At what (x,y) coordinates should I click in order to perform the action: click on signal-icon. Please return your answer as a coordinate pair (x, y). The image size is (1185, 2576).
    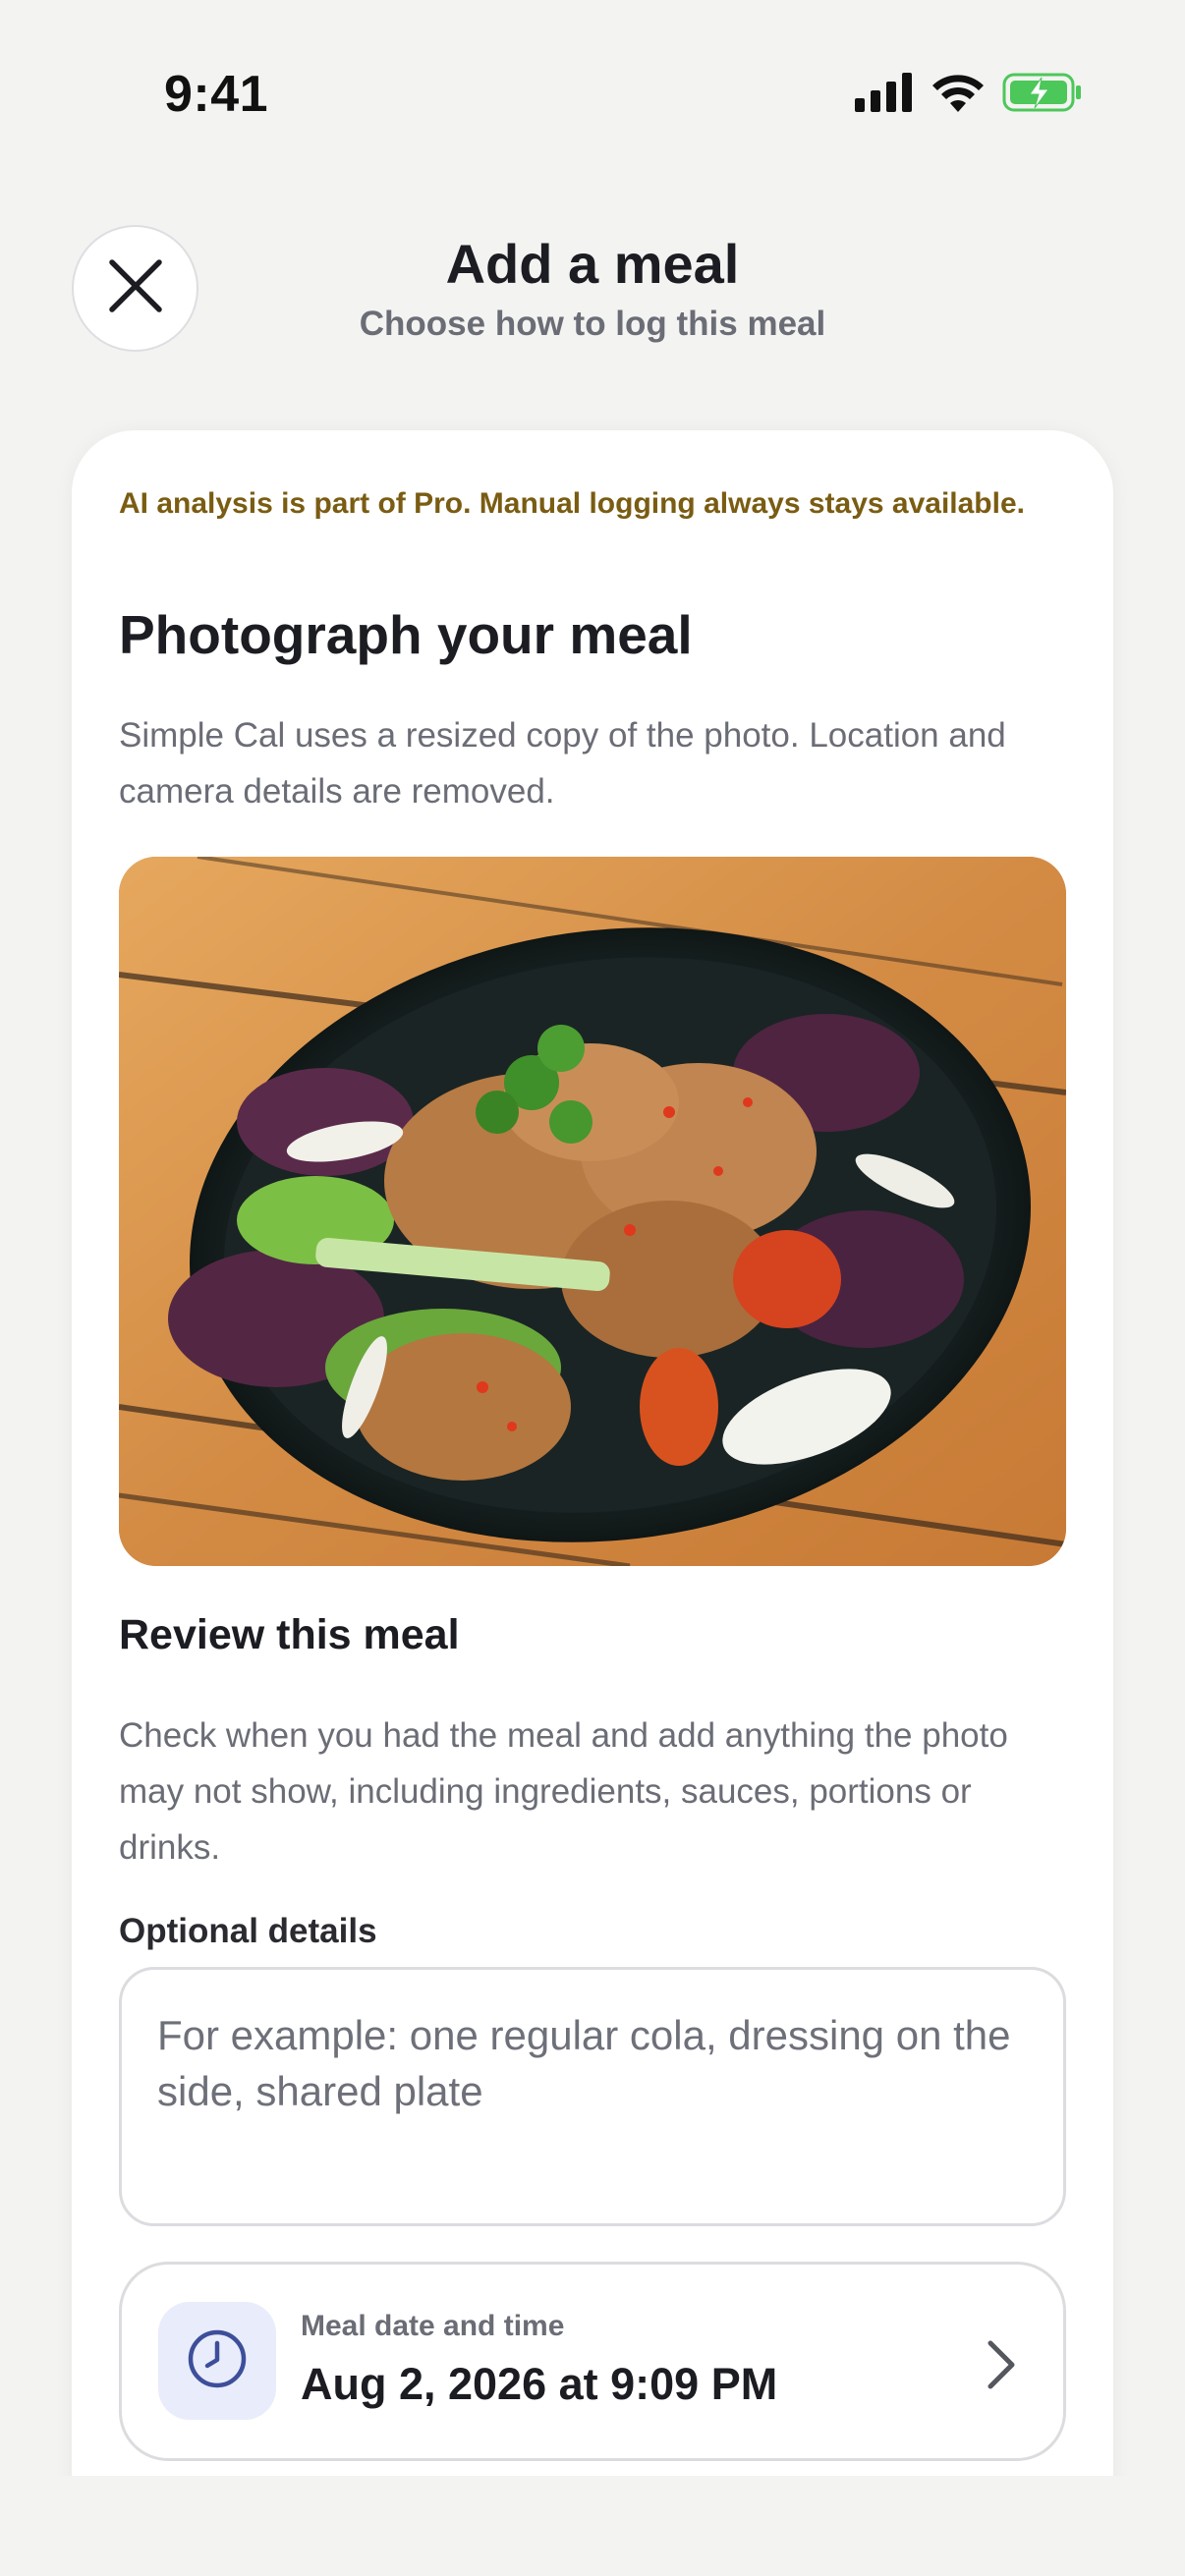
    Looking at the image, I should click on (885, 95).